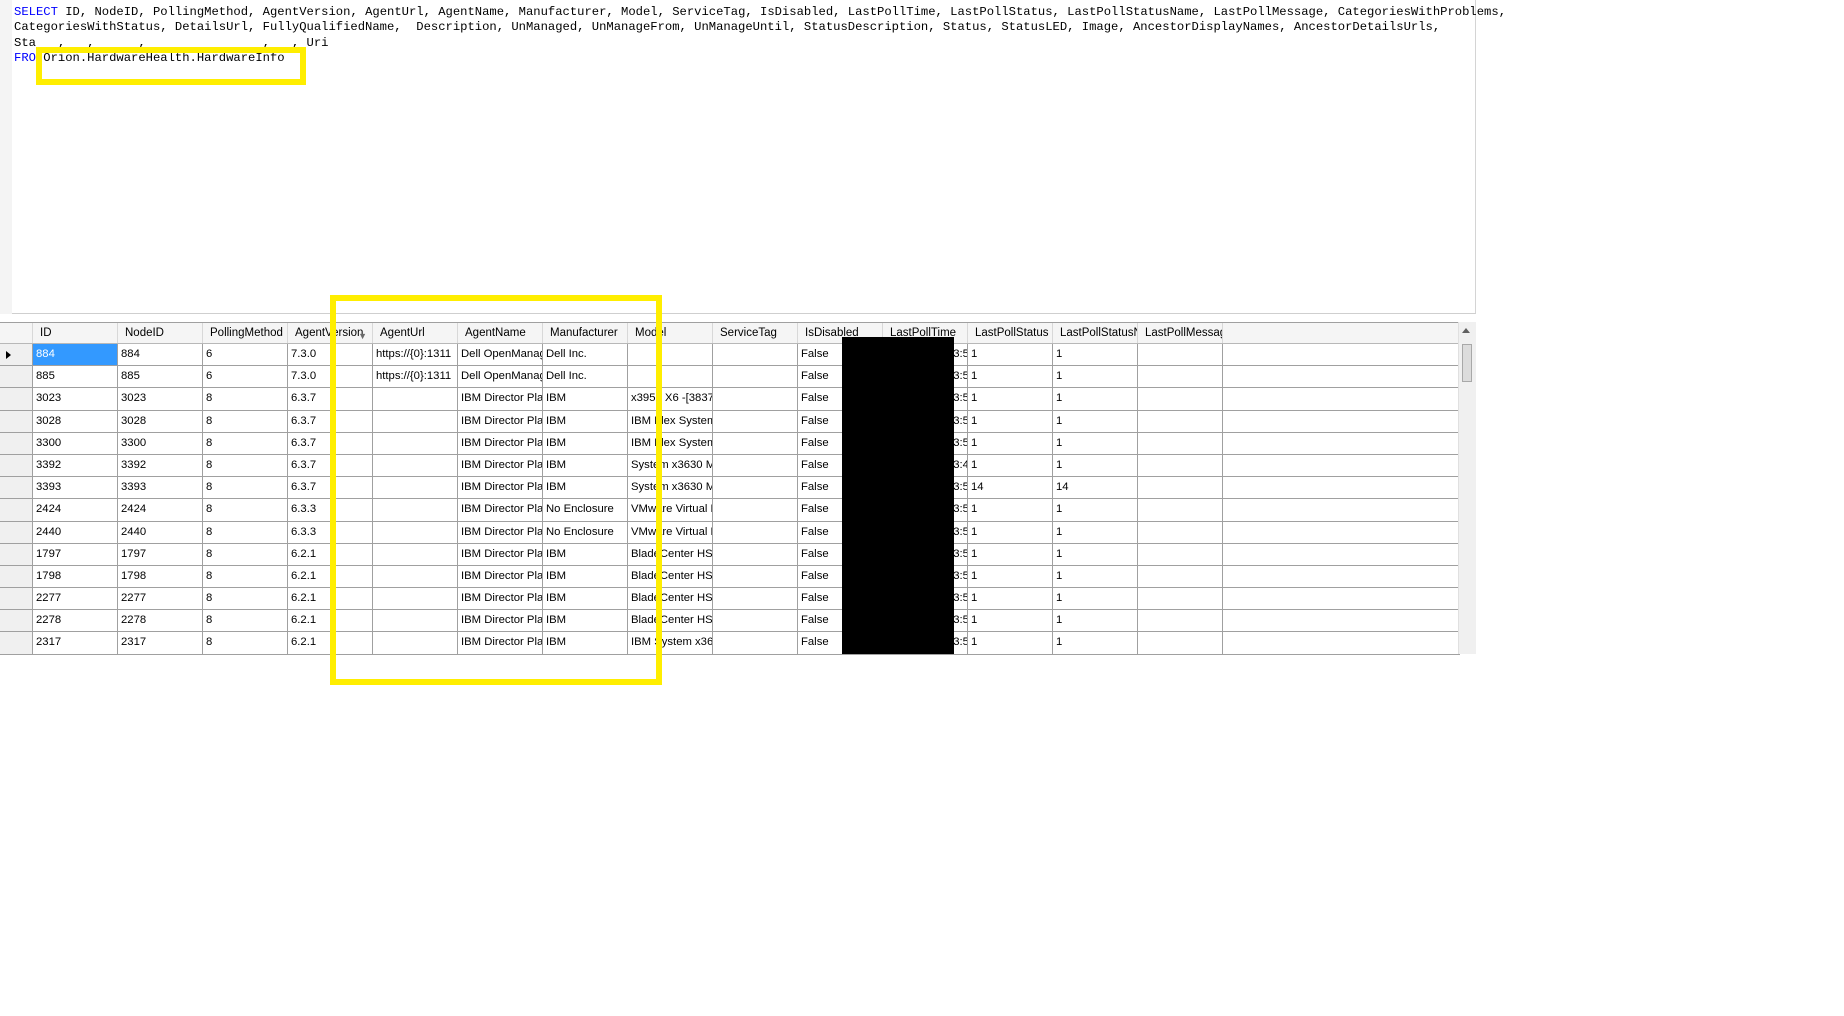 The height and width of the screenshot is (1016, 1844). What do you see at coordinates (160, 554) in the screenshot?
I see `cell-nodeid: 1797` at bounding box center [160, 554].